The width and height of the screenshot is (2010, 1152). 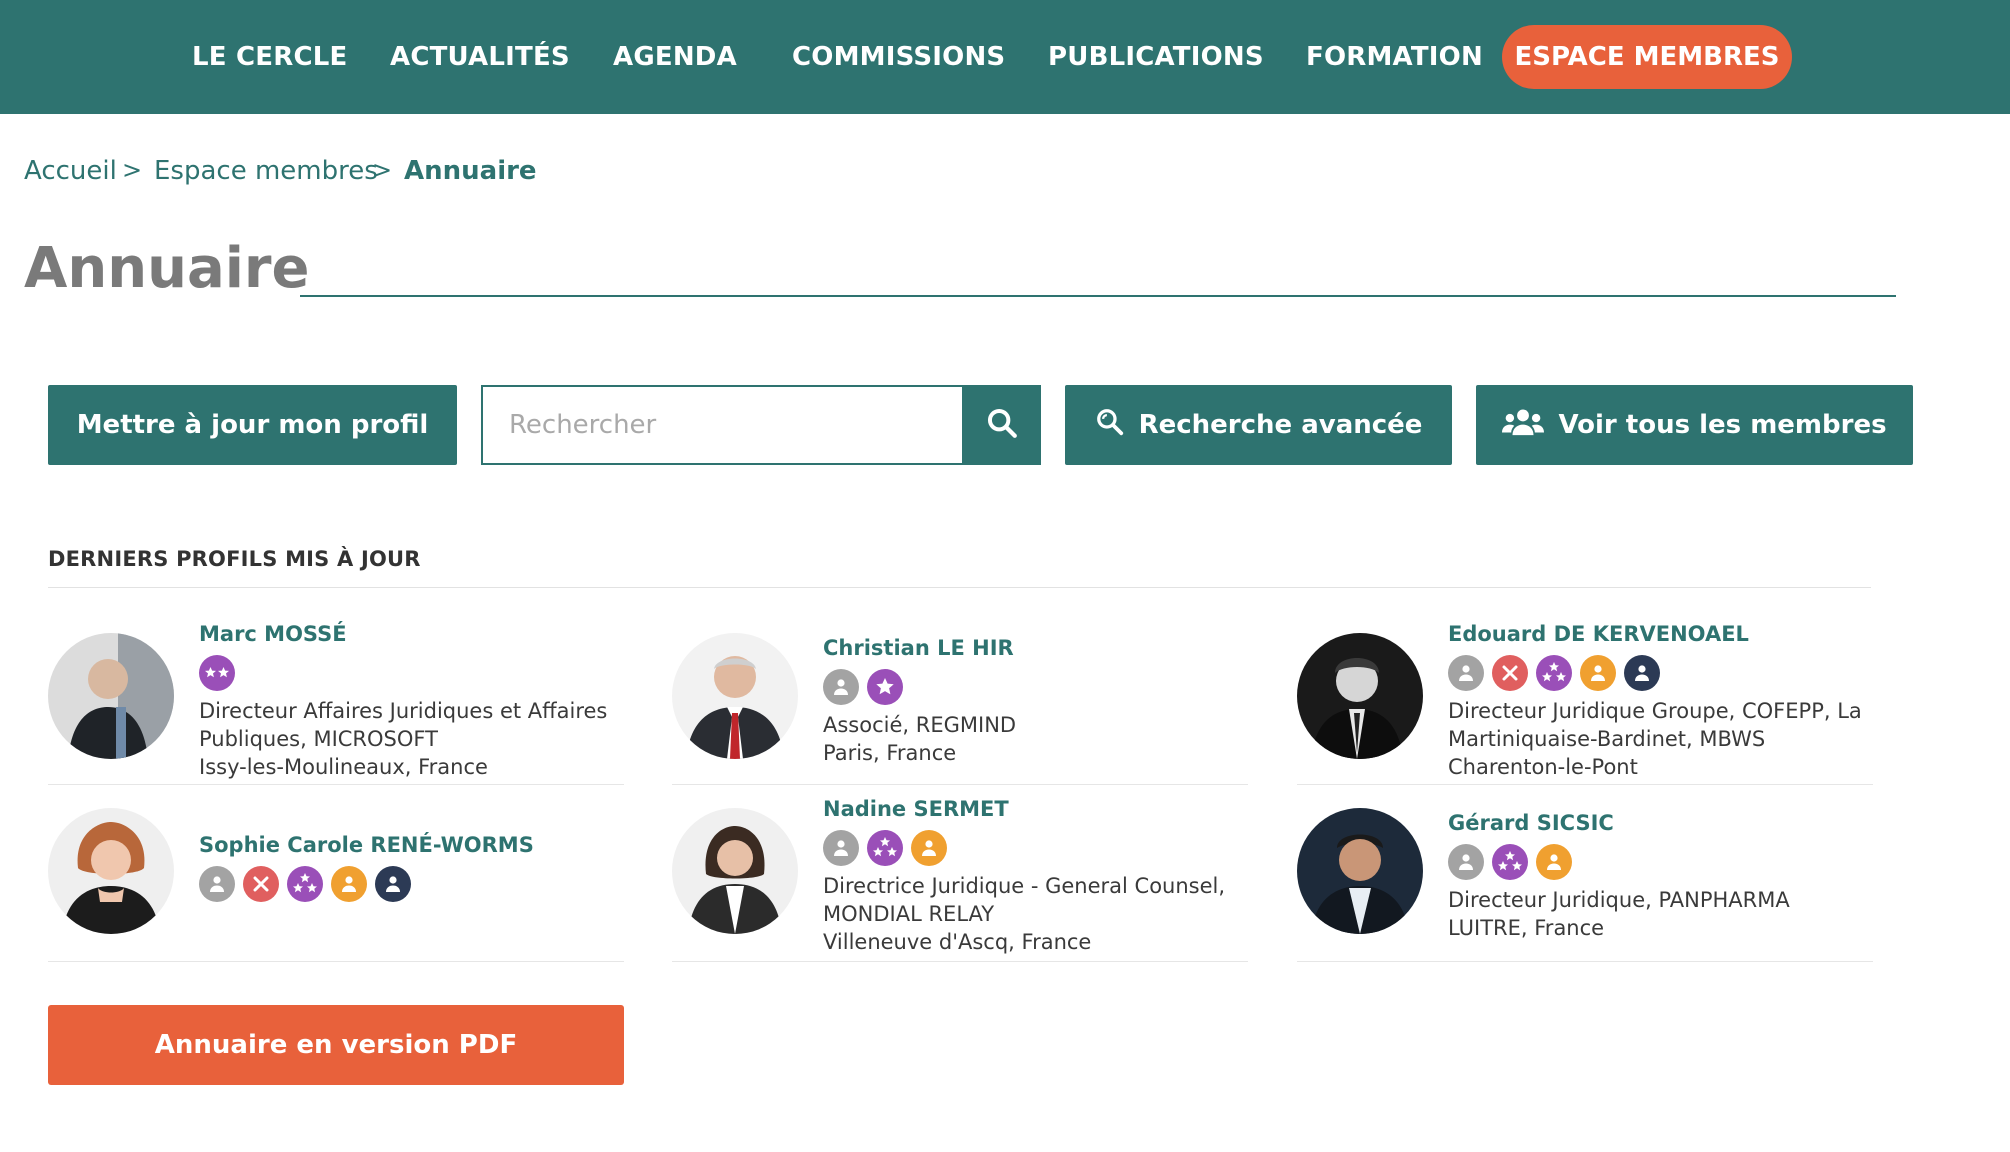 What do you see at coordinates (1647, 57) in the screenshot?
I see `espace-membres-button: ESPACE MEMBRES` at bounding box center [1647, 57].